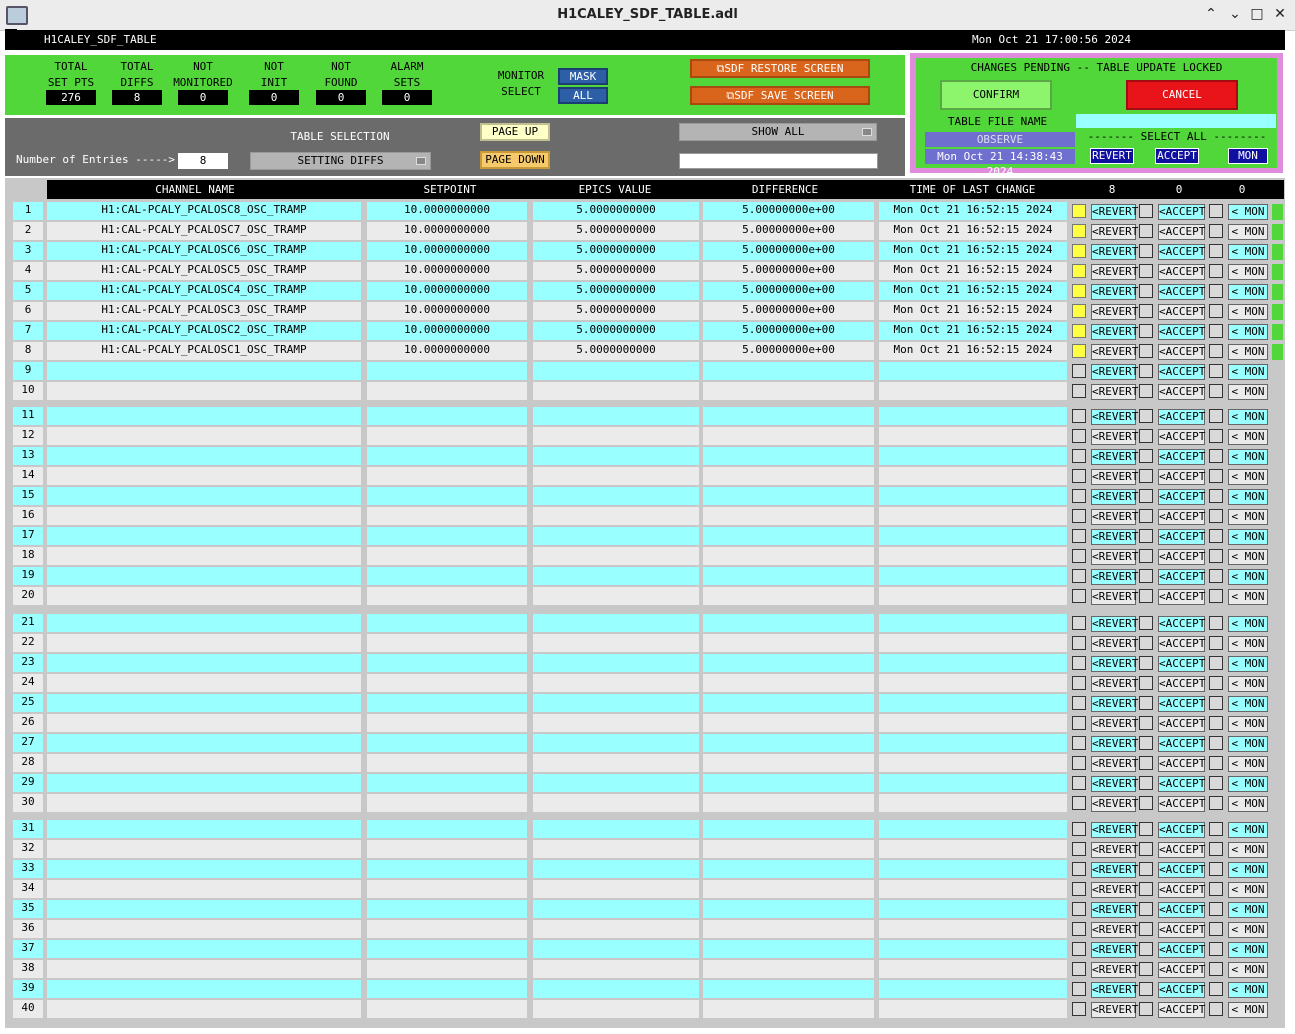 The height and width of the screenshot is (1034, 1295). What do you see at coordinates (1182, 95) in the screenshot?
I see `cancel-button: CANCEL` at bounding box center [1182, 95].